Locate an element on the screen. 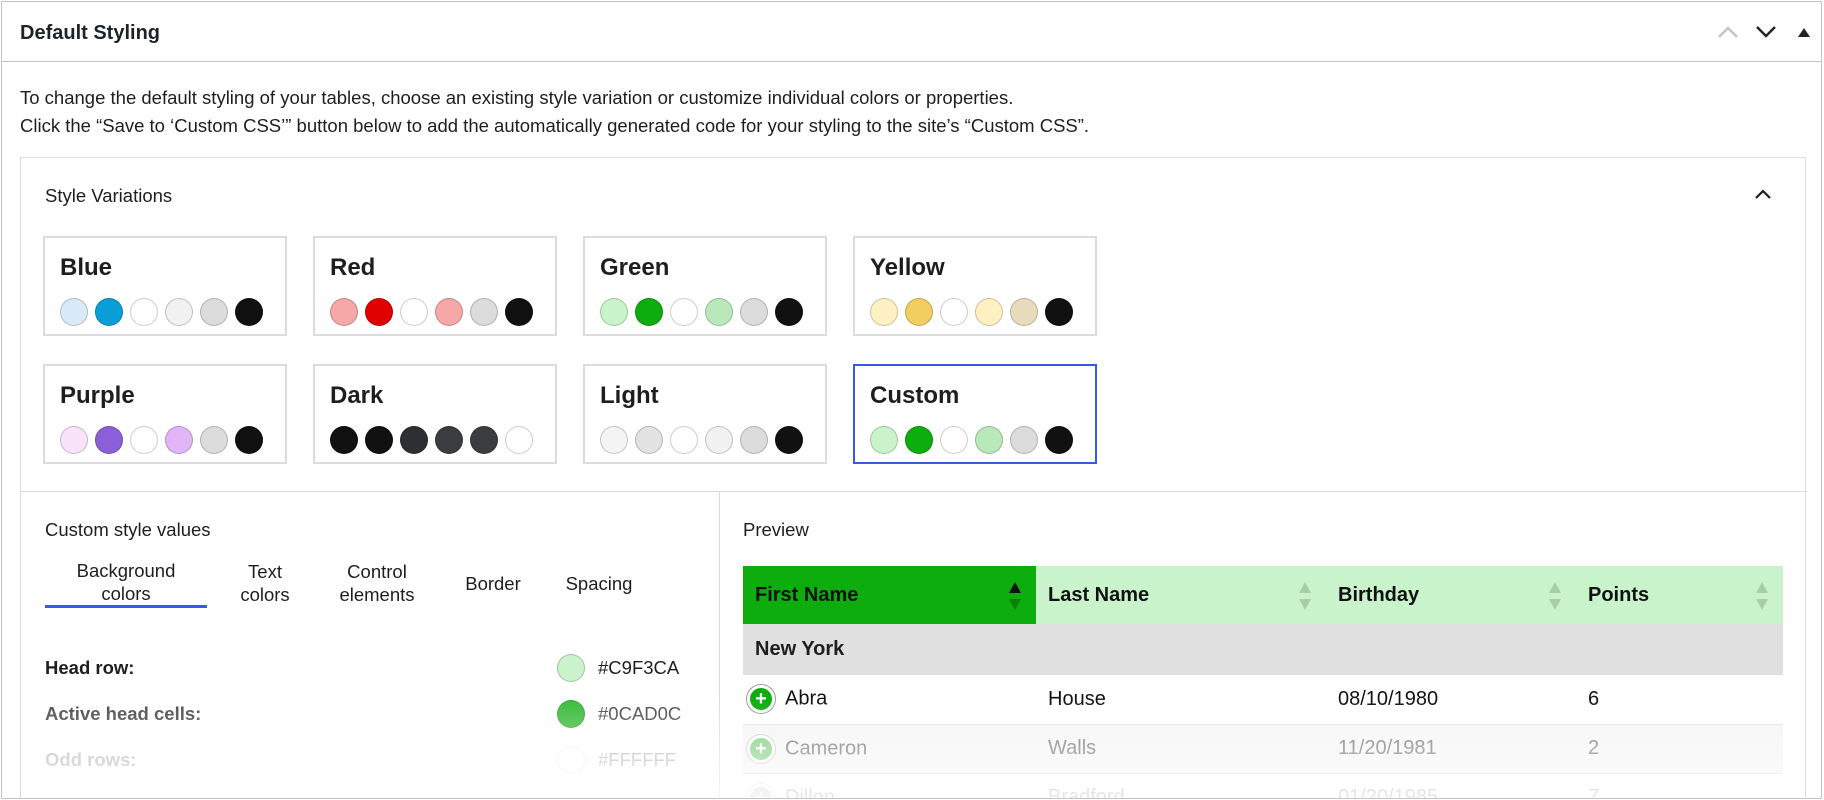 The height and width of the screenshot is (800, 1824). table-row: + Cameron Walls 11/20/1981 2 is located at coordinates (1263, 749).